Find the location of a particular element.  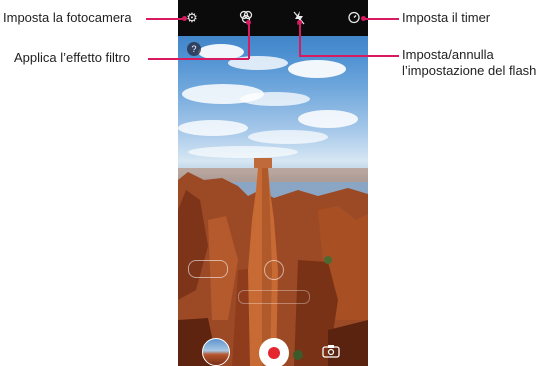

gallery-thumbnail is located at coordinates (216, 352).